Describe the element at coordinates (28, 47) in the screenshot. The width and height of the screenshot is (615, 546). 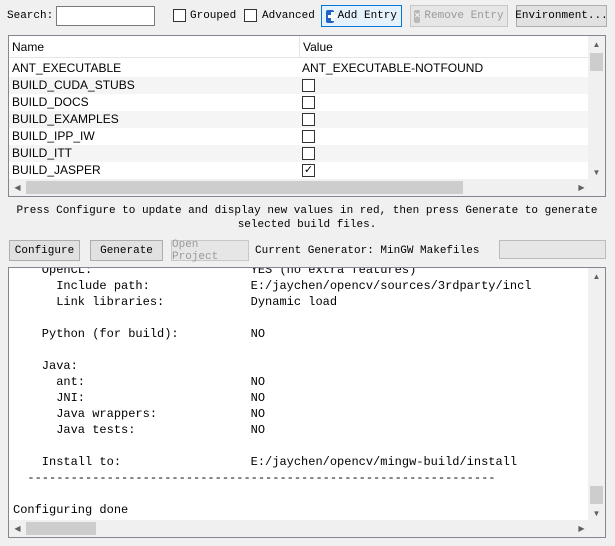
I see `column-header-name: Name` at that location.